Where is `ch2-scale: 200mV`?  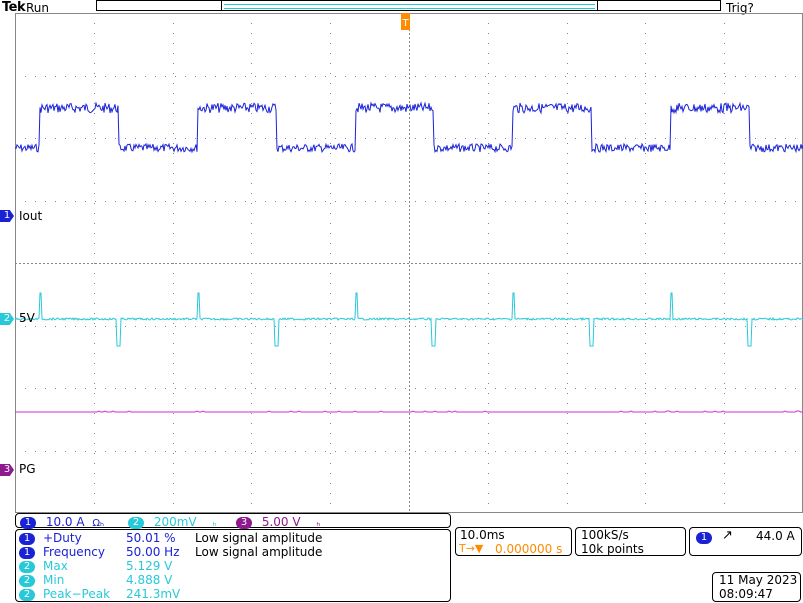 ch2-scale: 200mV is located at coordinates (175, 522).